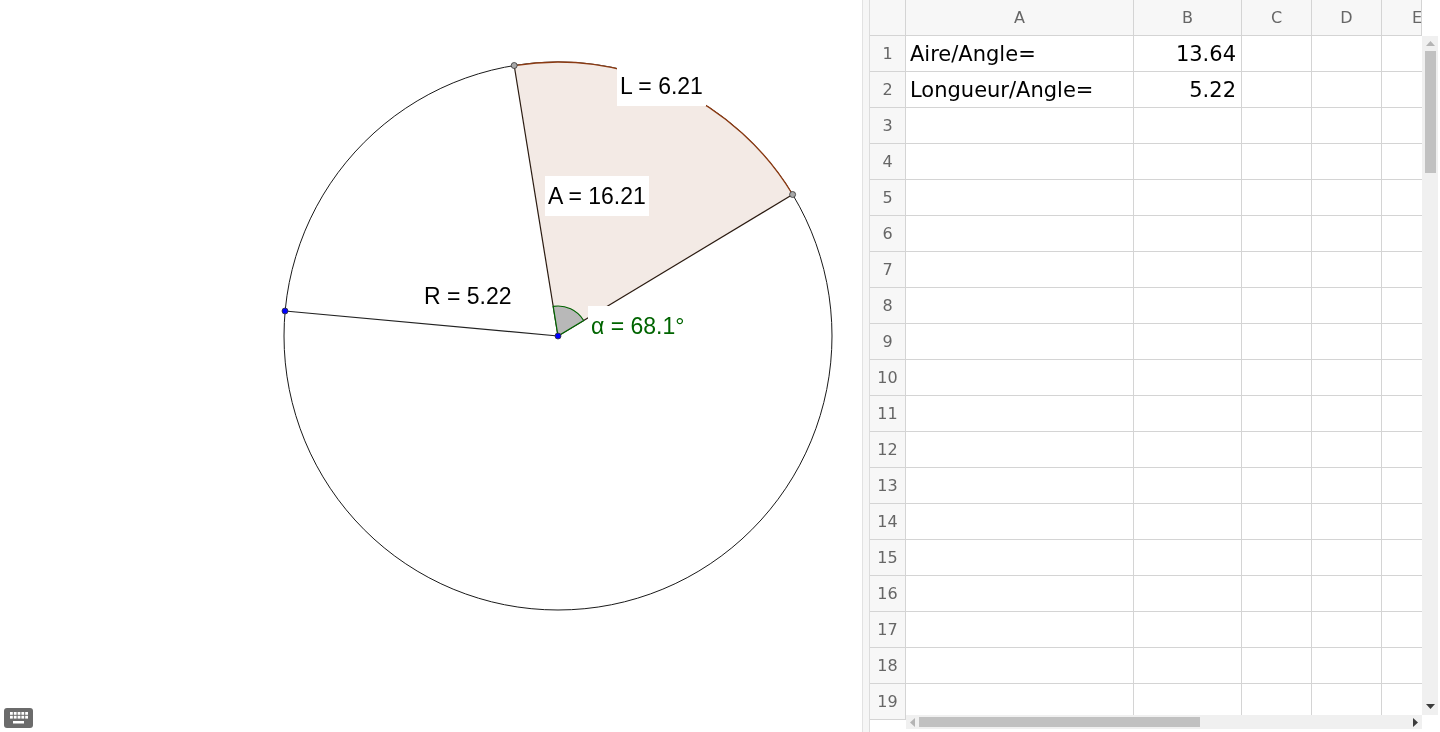 This screenshot has width=1440, height=732. I want to click on row-header: 19, so click(888, 702).